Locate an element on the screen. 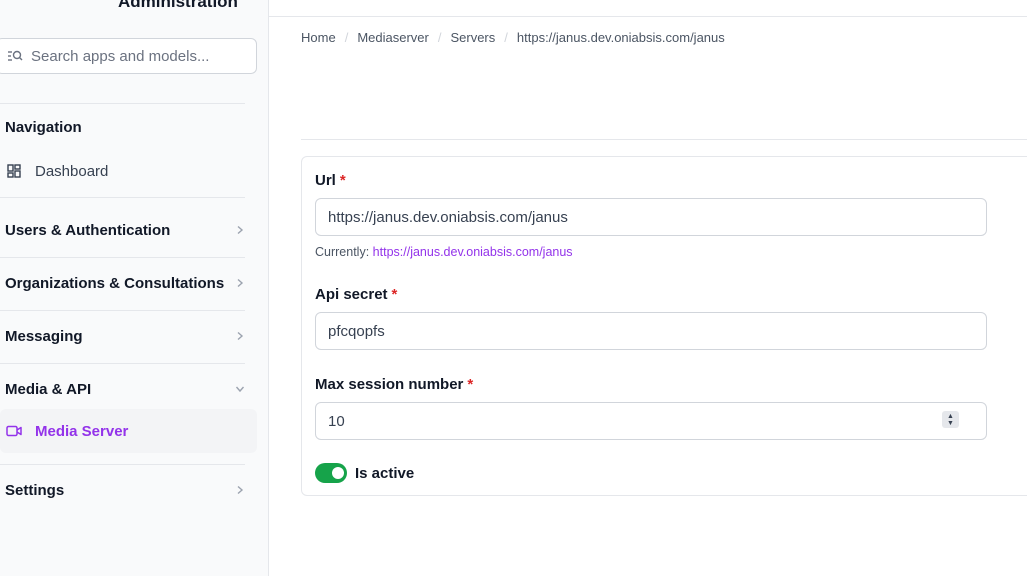 The width and height of the screenshot is (1027, 576). api-secret-label: Api secret * is located at coordinates (356, 294).